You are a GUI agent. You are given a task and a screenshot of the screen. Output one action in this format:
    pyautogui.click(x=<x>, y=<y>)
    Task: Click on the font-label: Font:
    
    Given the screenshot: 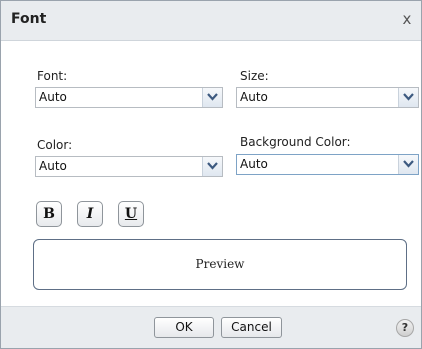 What is the action you would take?
    pyautogui.click(x=52, y=76)
    